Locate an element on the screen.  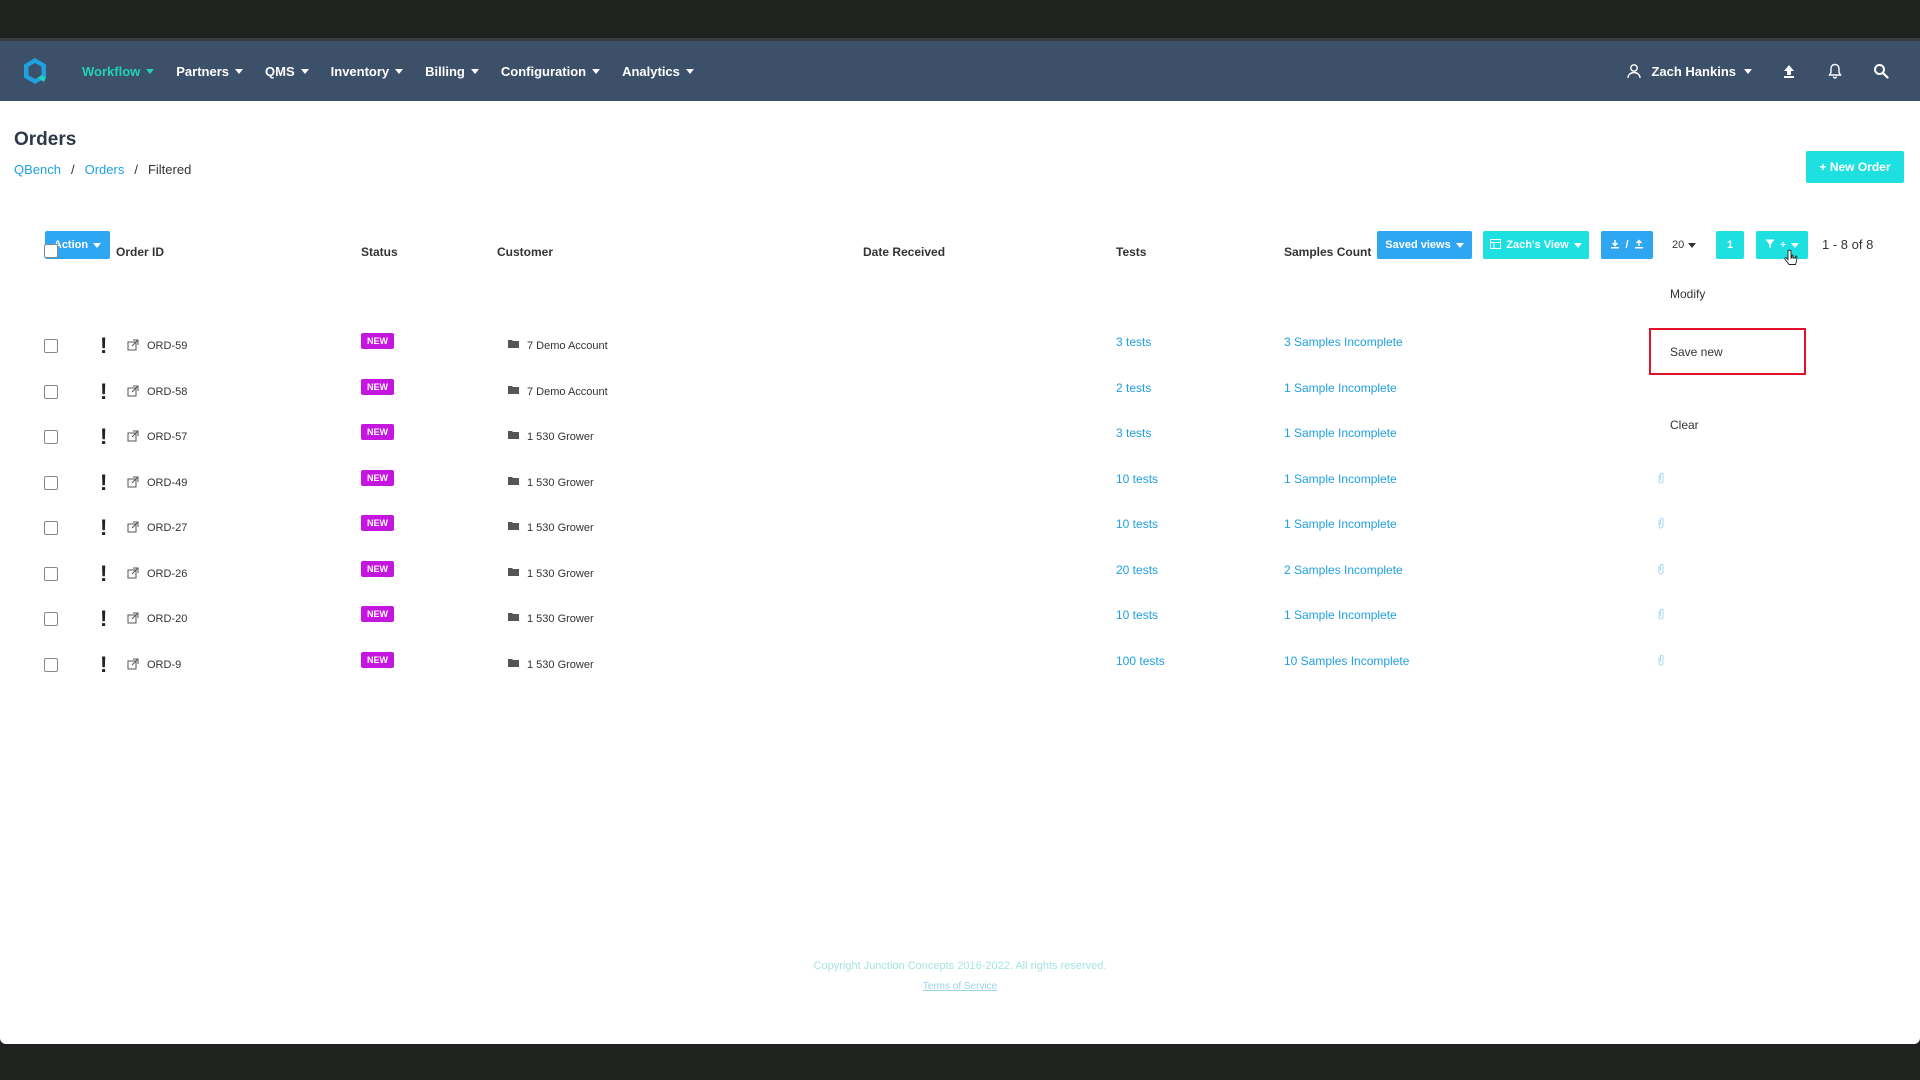
filter-menu-modify: Modify is located at coordinates (1687, 294).